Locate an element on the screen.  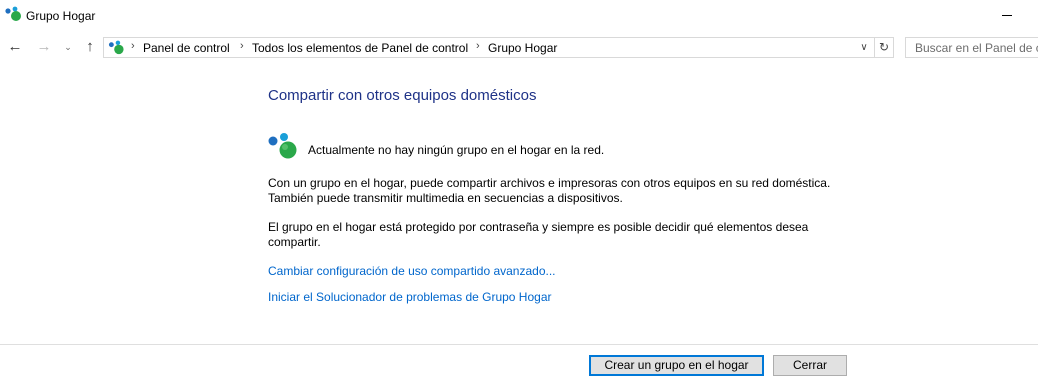
breadcrumb-control-panel: Panel de control is located at coordinates (186, 48).